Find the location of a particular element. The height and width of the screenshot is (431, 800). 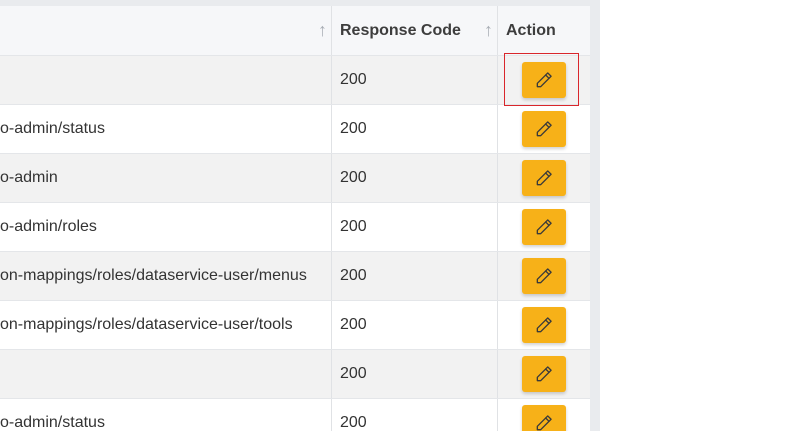

column-header-response-code-label: Response Code is located at coordinates (400, 30).